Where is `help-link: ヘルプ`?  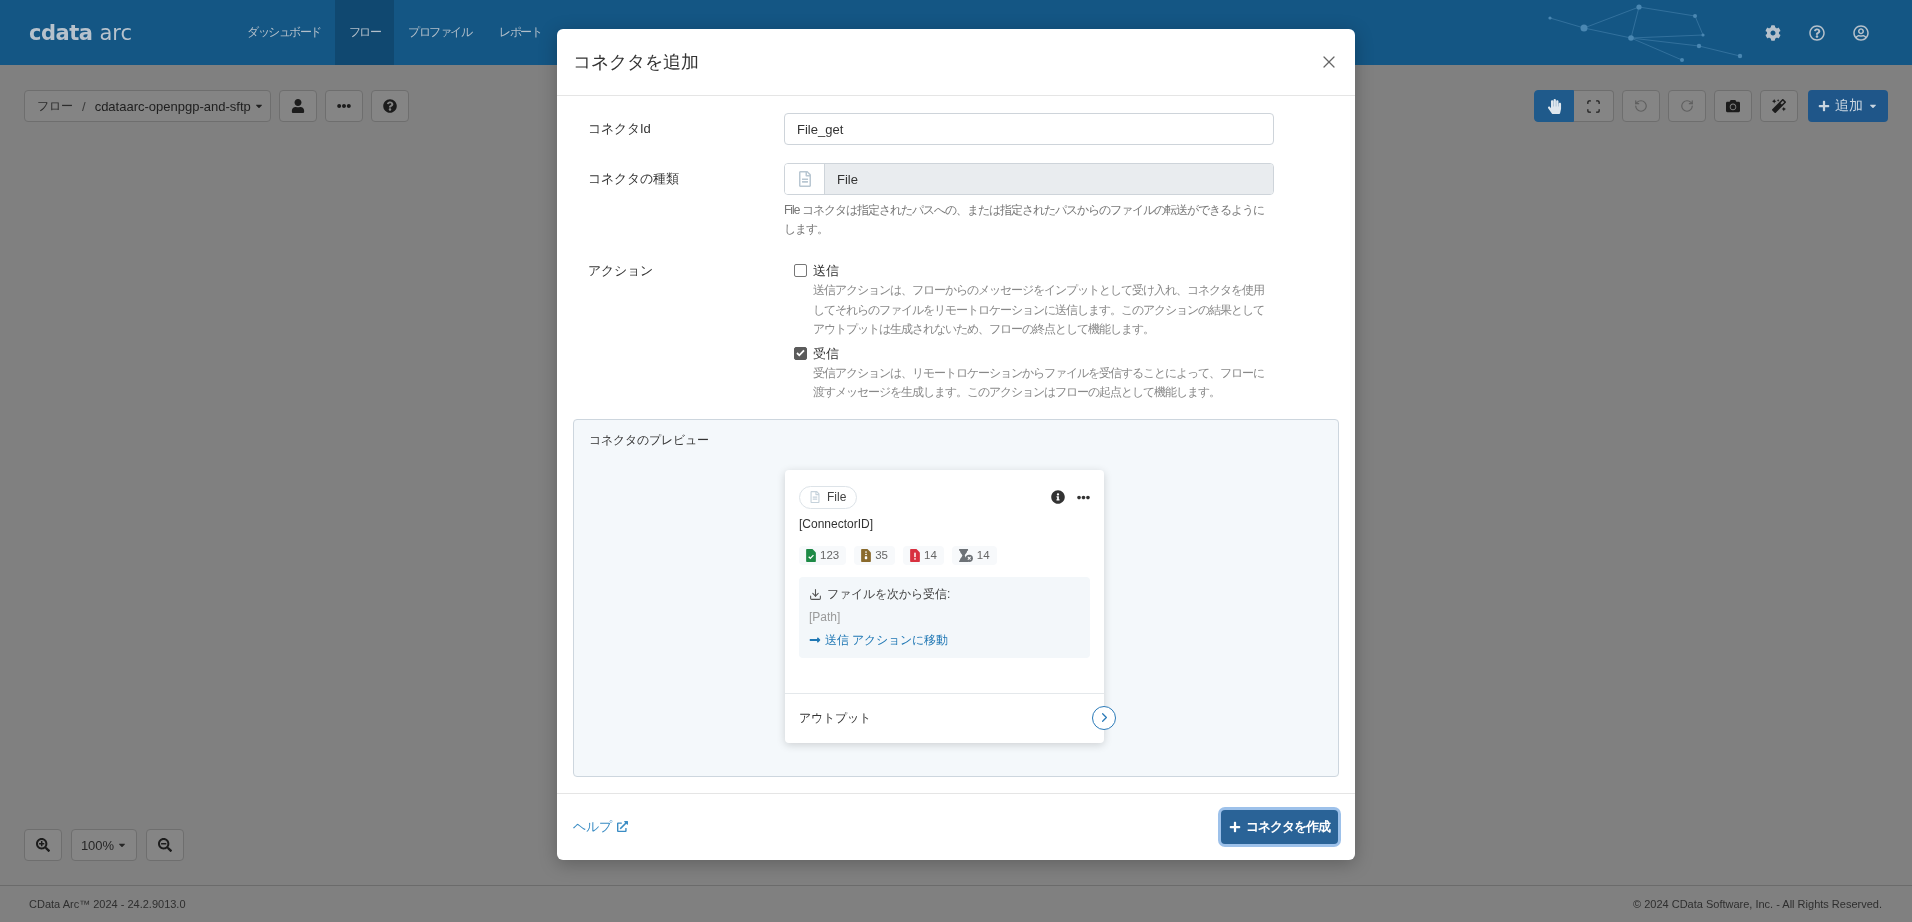 help-link: ヘルプ is located at coordinates (600, 826).